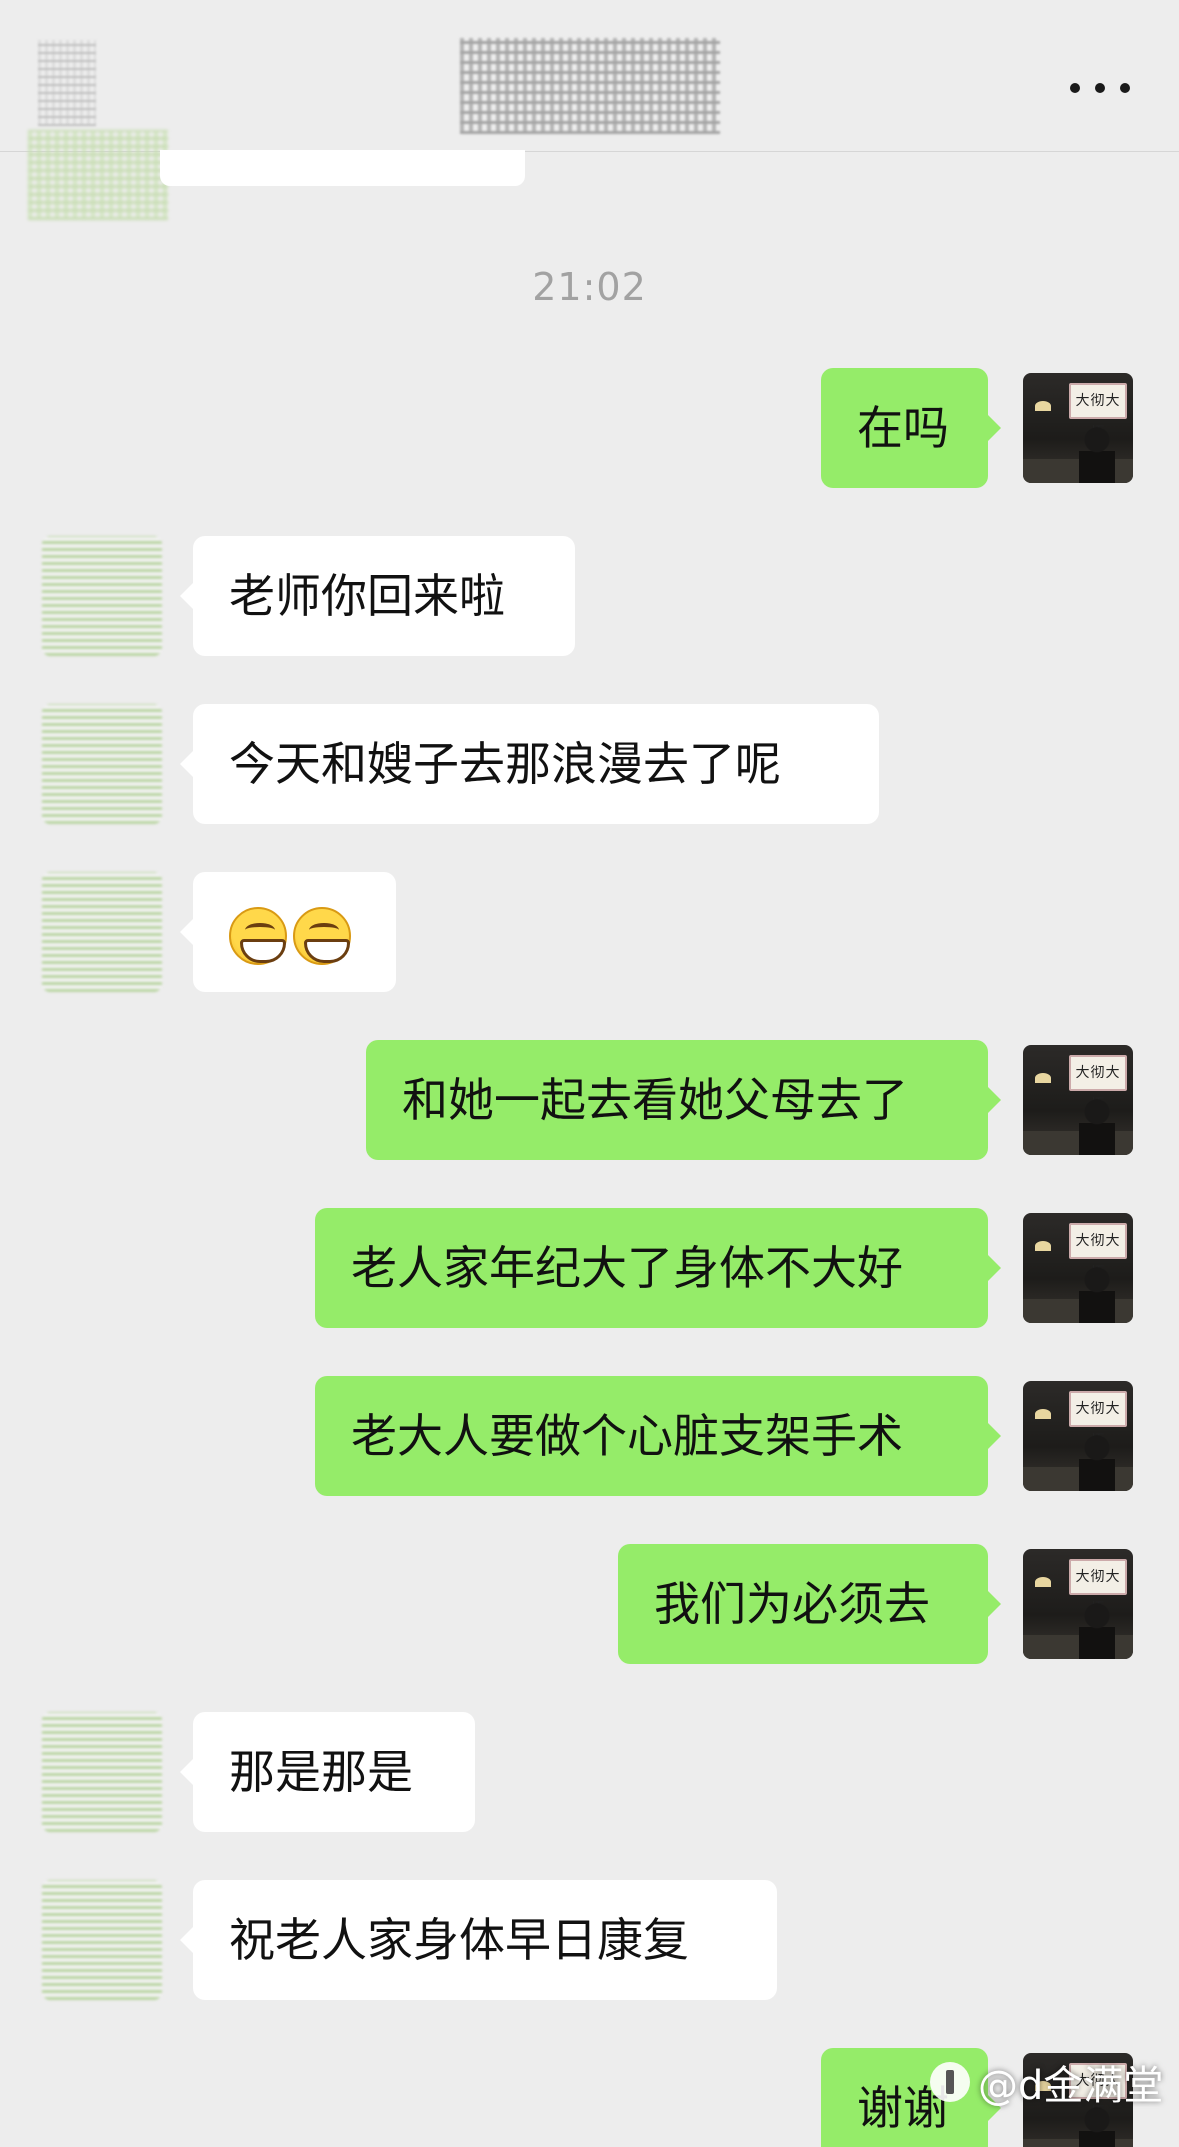  I want to click on watermark: @d金满堂, so click(1046, 2082).